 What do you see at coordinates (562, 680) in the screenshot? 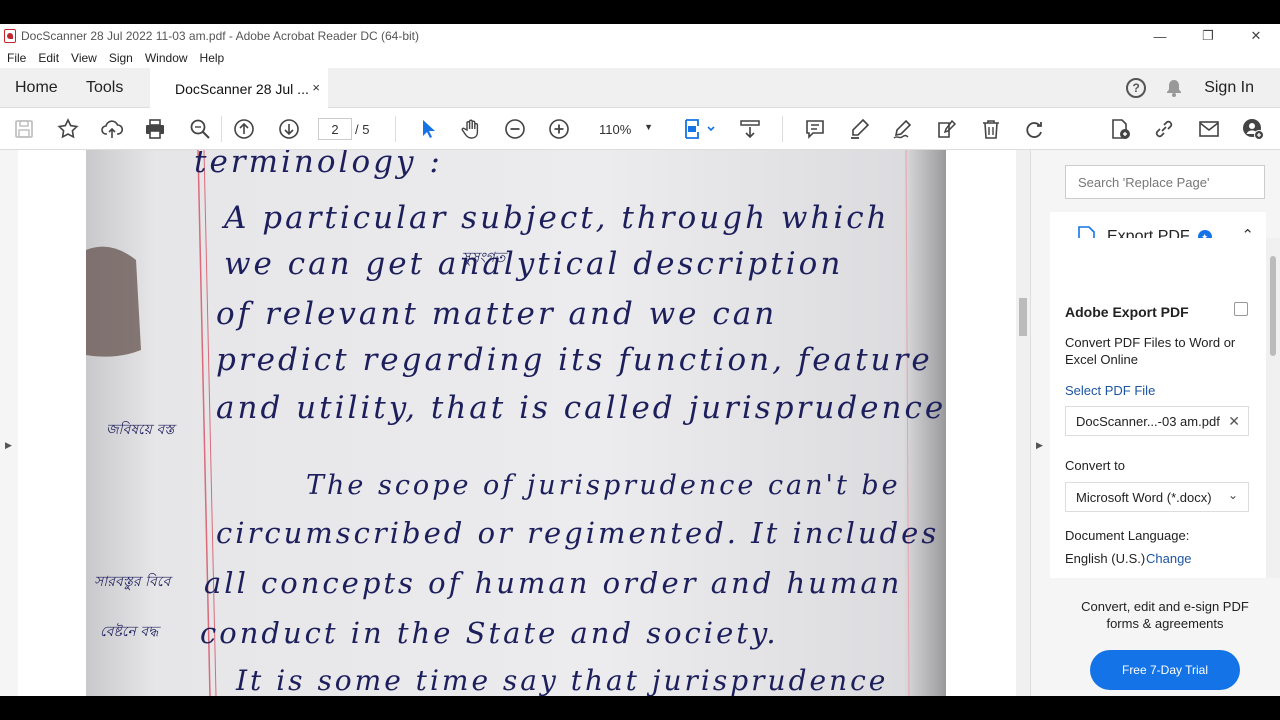
I see `line-11: It is some time say that jurisprudence` at bounding box center [562, 680].